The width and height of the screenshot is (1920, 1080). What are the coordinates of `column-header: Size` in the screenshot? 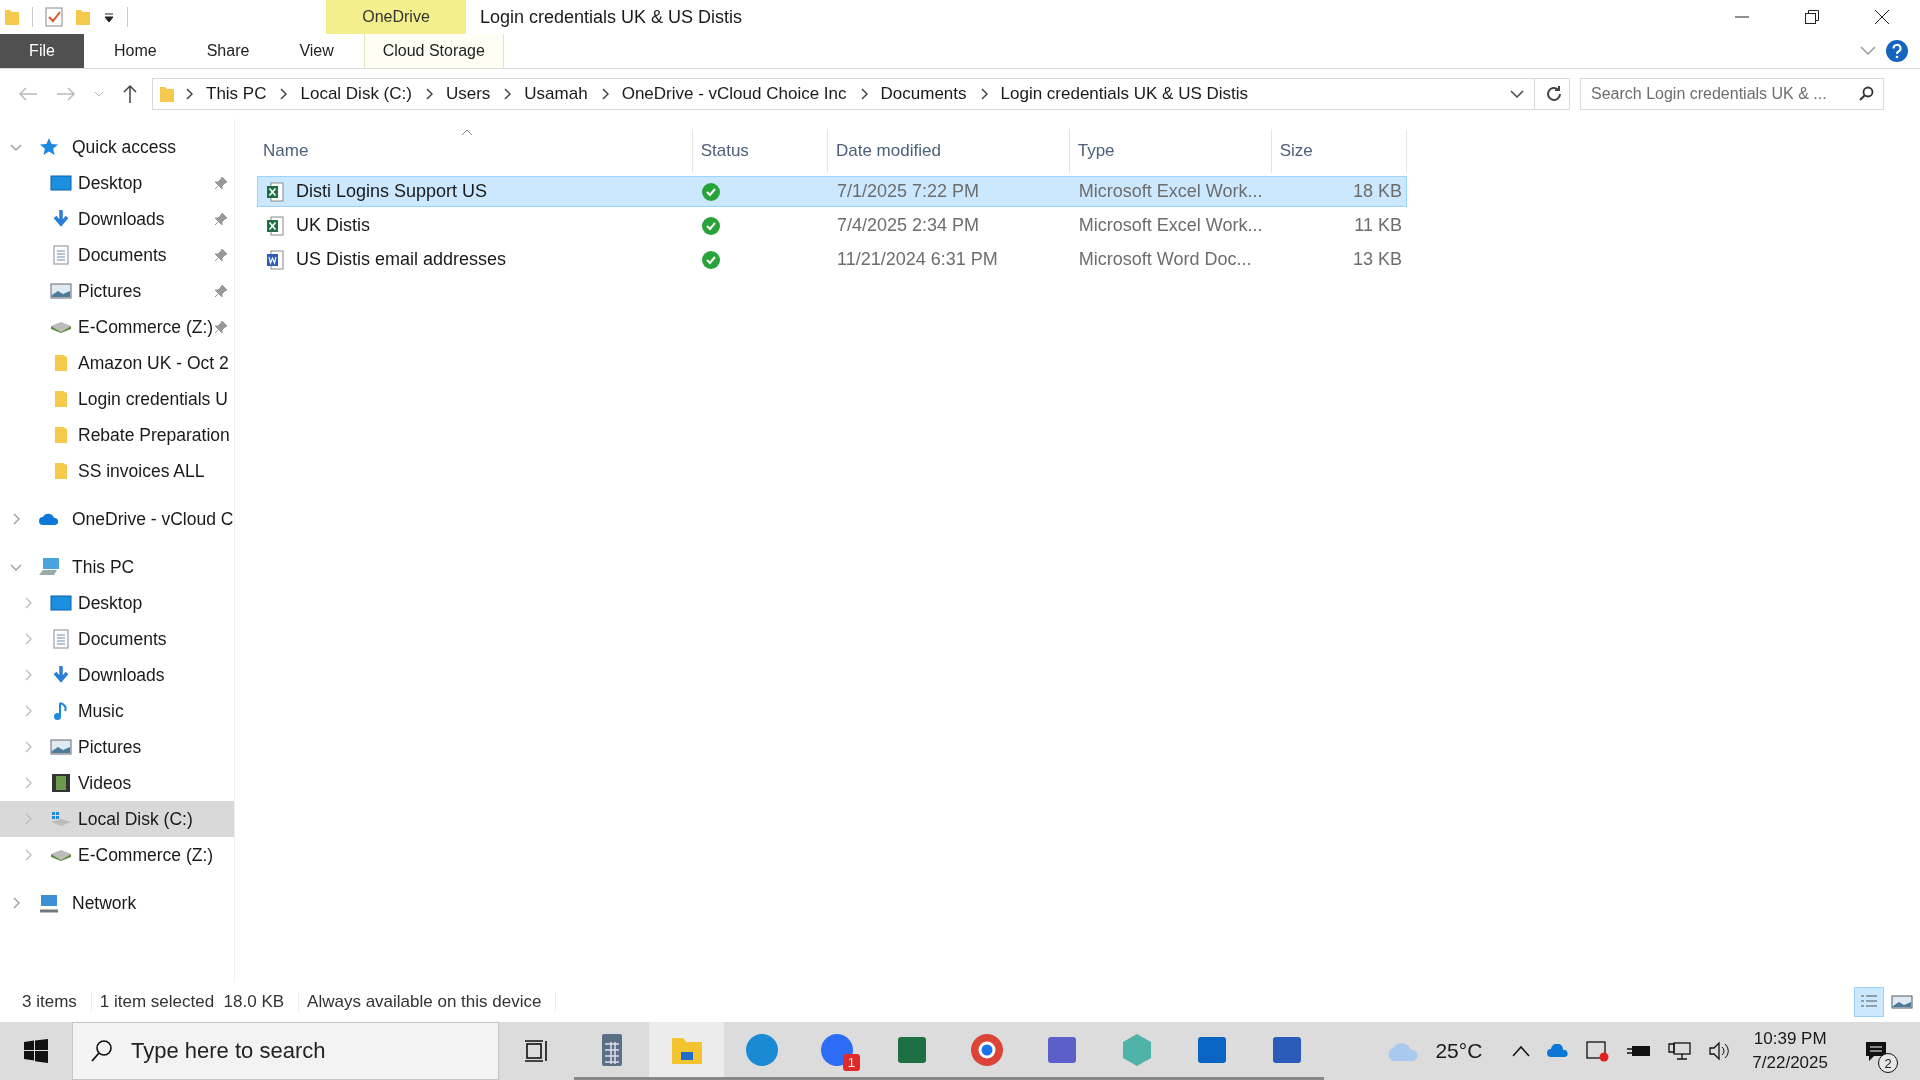 It's located at (1339, 151).